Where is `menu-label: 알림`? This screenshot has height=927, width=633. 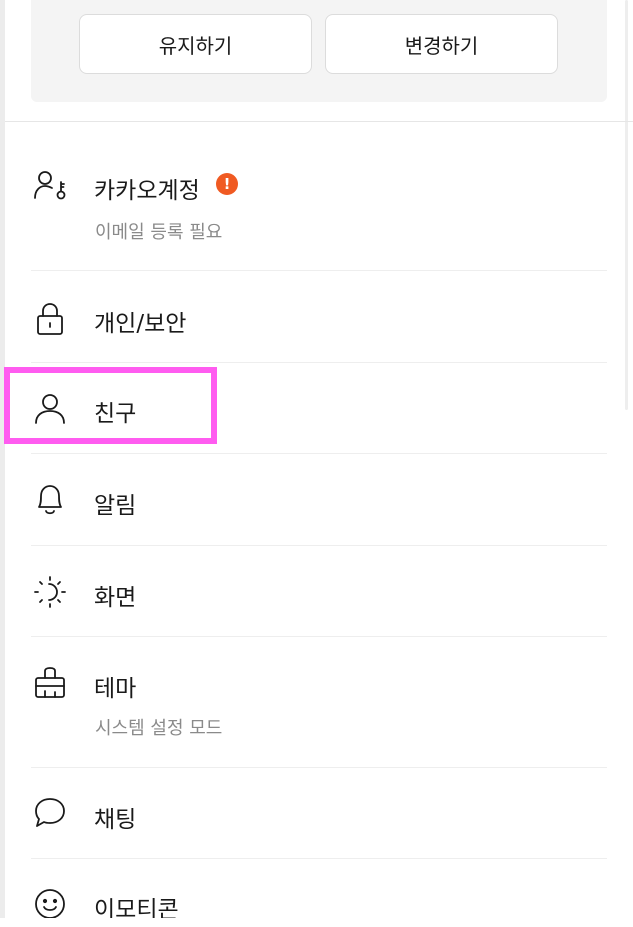
menu-label: 알림 is located at coordinates (115, 506).